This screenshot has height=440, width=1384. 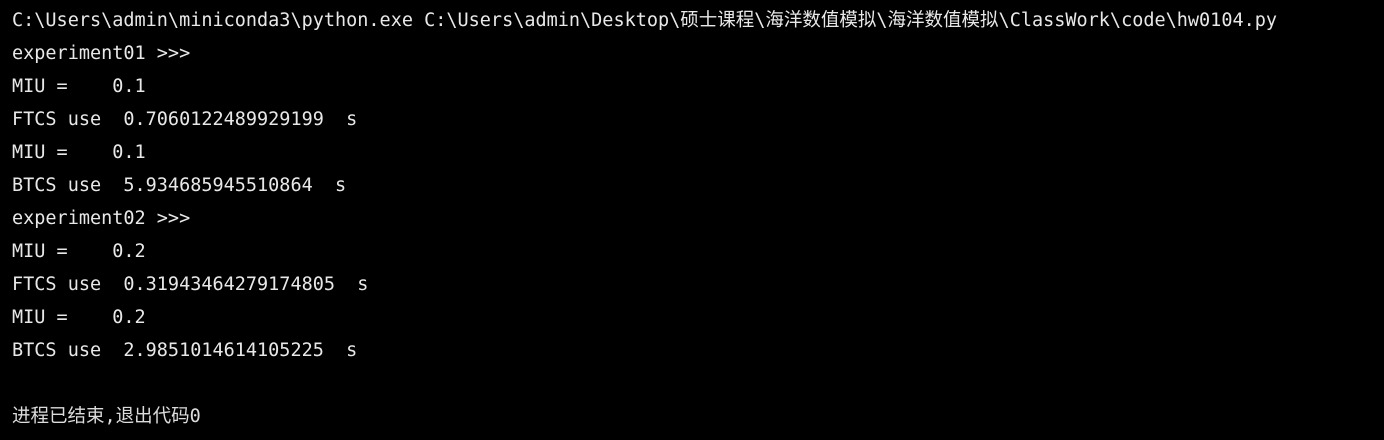 What do you see at coordinates (190, 284) in the screenshot?
I see `output-line: FTCS use 0.31943464279174805 s` at bounding box center [190, 284].